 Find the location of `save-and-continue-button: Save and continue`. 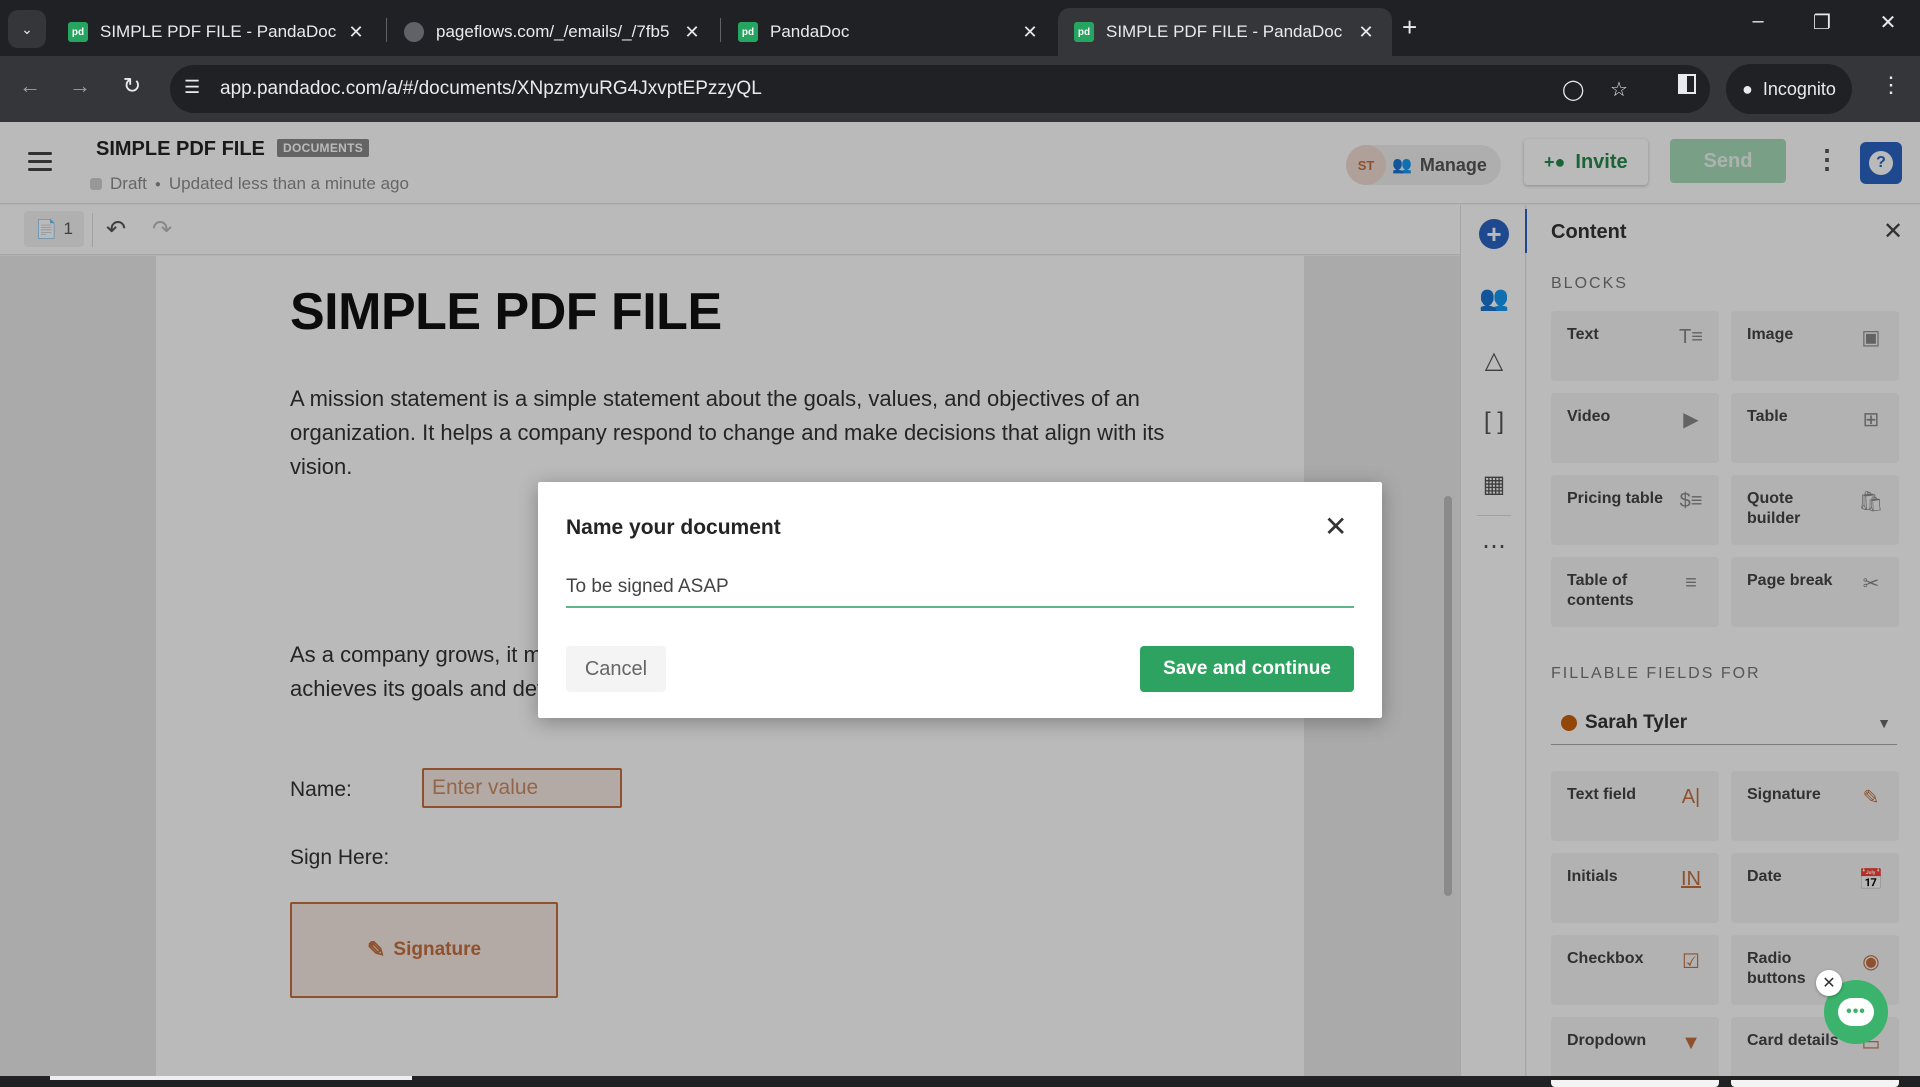

save-and-continue-button: Save and continue is located at coordinates (1247, 669).